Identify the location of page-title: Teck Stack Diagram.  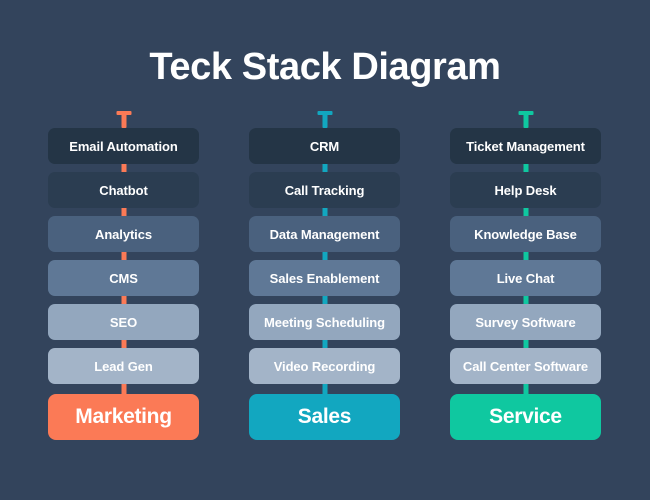
(325, 67).